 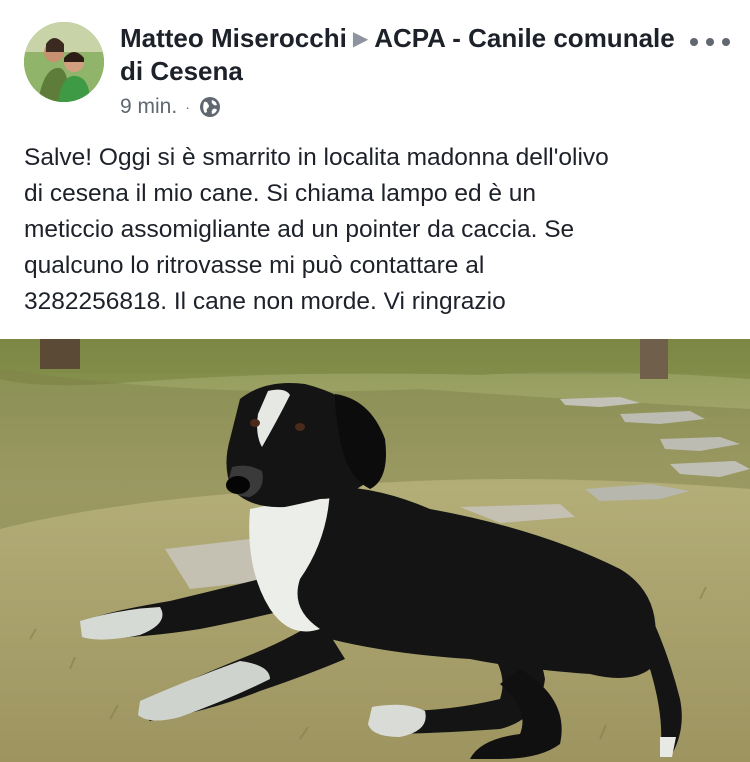 I want to click on globe-icon, so click(x=210, y=107).